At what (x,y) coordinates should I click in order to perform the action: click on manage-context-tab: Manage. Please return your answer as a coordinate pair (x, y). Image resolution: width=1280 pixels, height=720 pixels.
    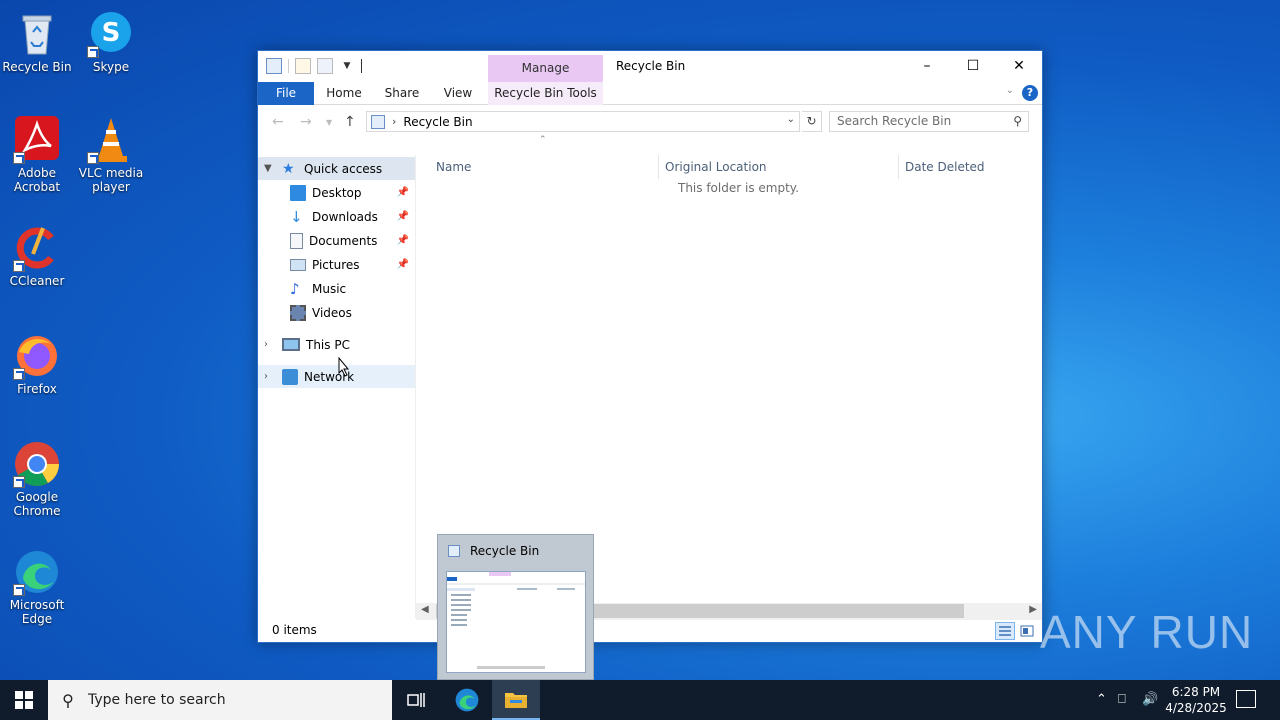
    Looking at the image, I should click on (545, 68).